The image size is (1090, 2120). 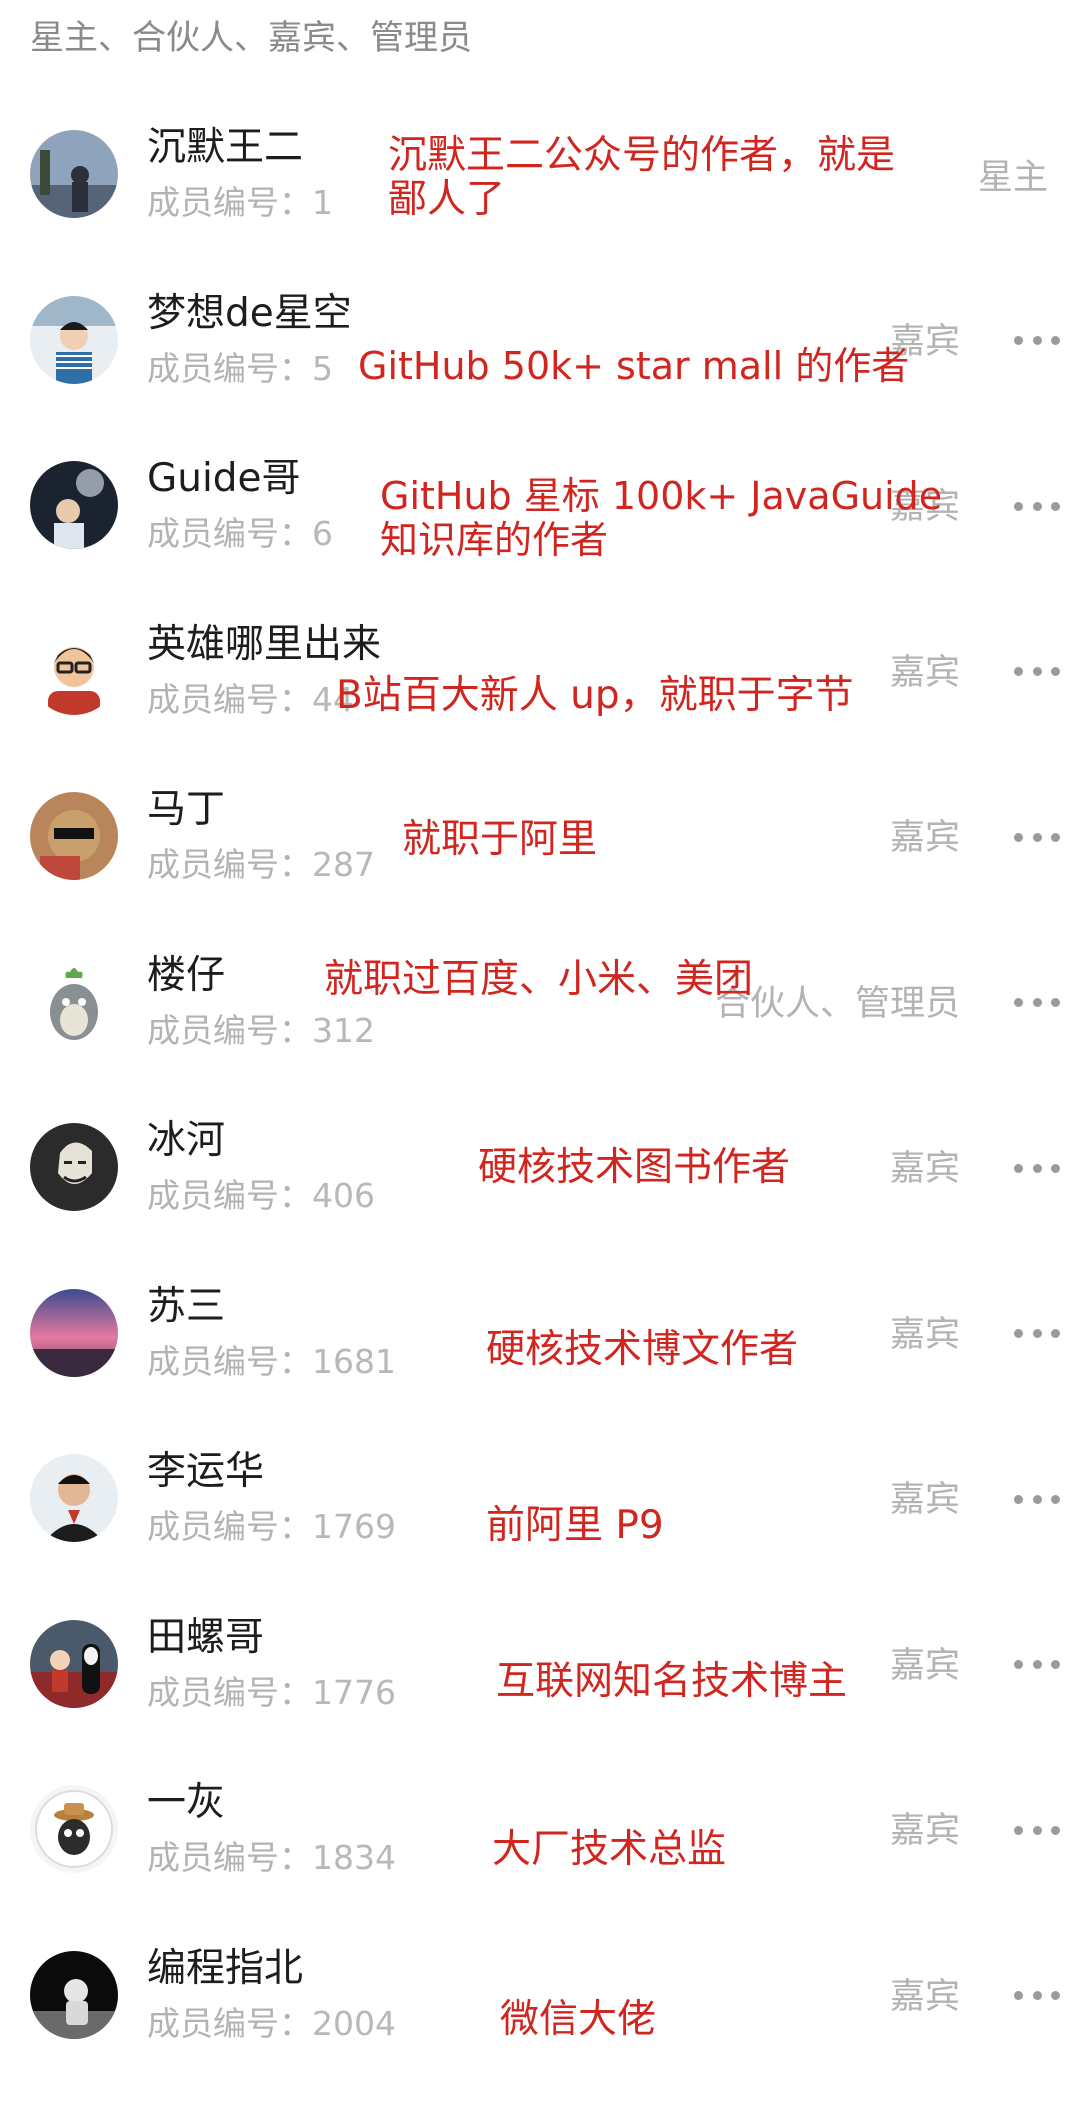 I want to click on annotation-text: 互联网知名技术博主, so click(x=671, y=1682).